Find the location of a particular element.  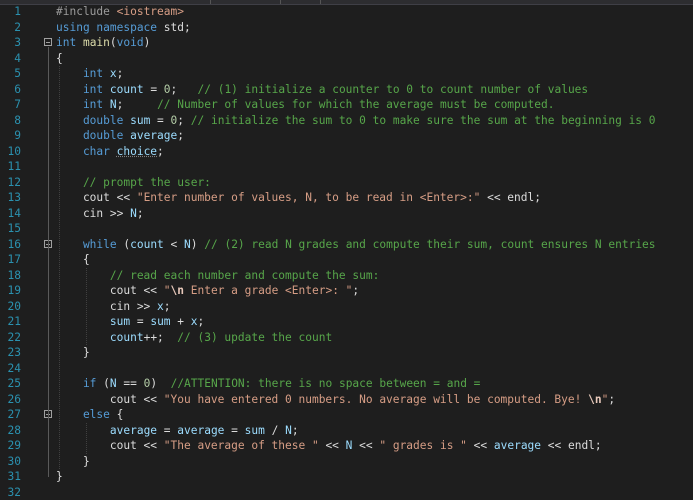

code-line: 19 cout << "\n Enter a grade <Enter>: "; is located at coordinates (346, 291).